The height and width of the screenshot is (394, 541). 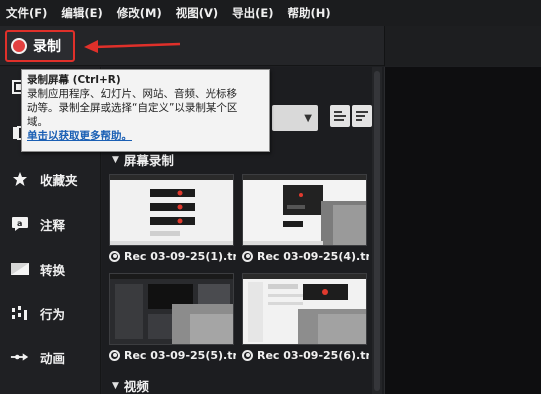 I want to click on tooltip-line: 域。, so click(x=37, y=122).